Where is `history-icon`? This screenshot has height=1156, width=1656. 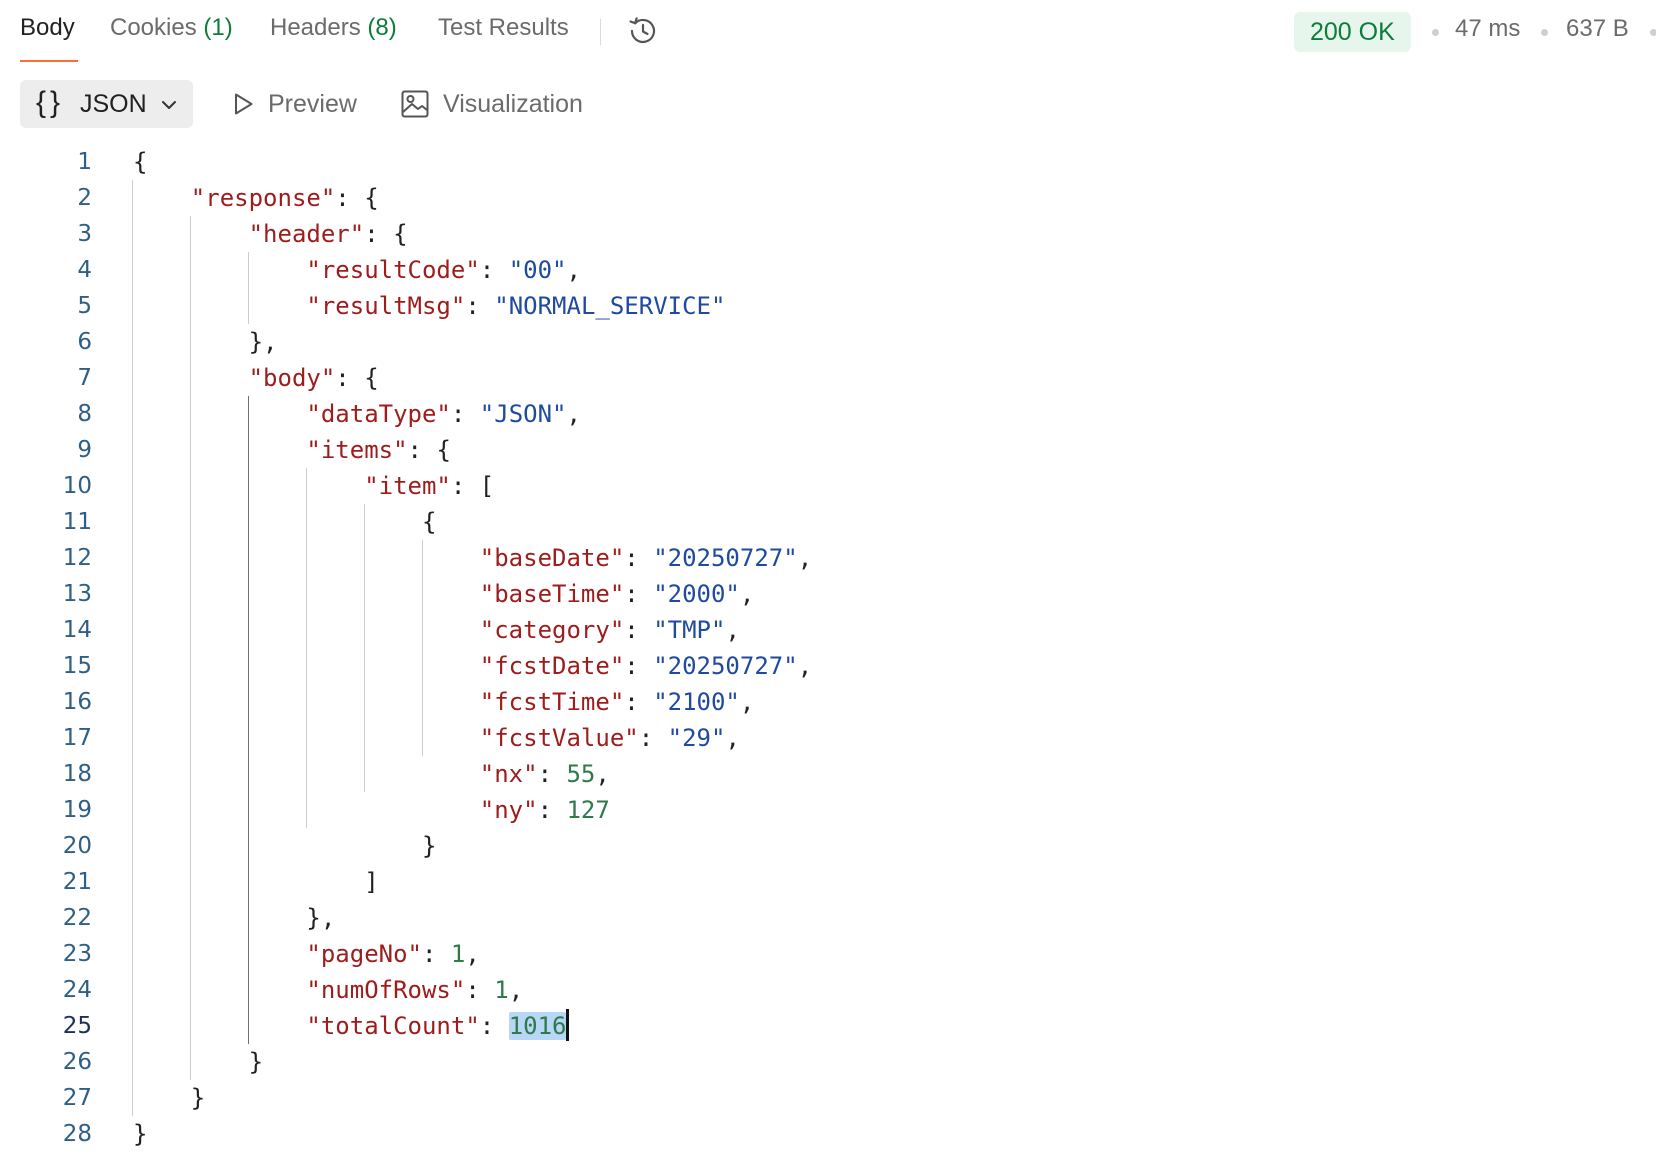
history-icon is located at coordinates (643, 31).